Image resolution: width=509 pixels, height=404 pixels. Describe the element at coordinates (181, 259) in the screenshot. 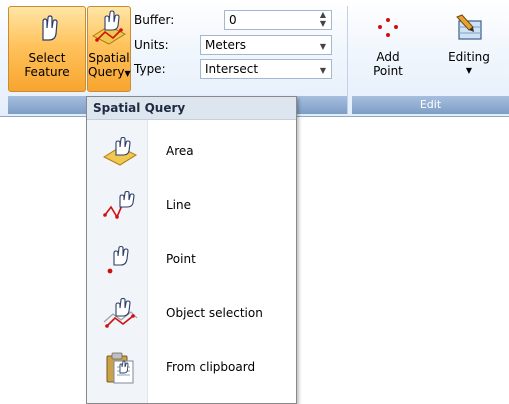

I see `menu-item-label: Point` at that location.